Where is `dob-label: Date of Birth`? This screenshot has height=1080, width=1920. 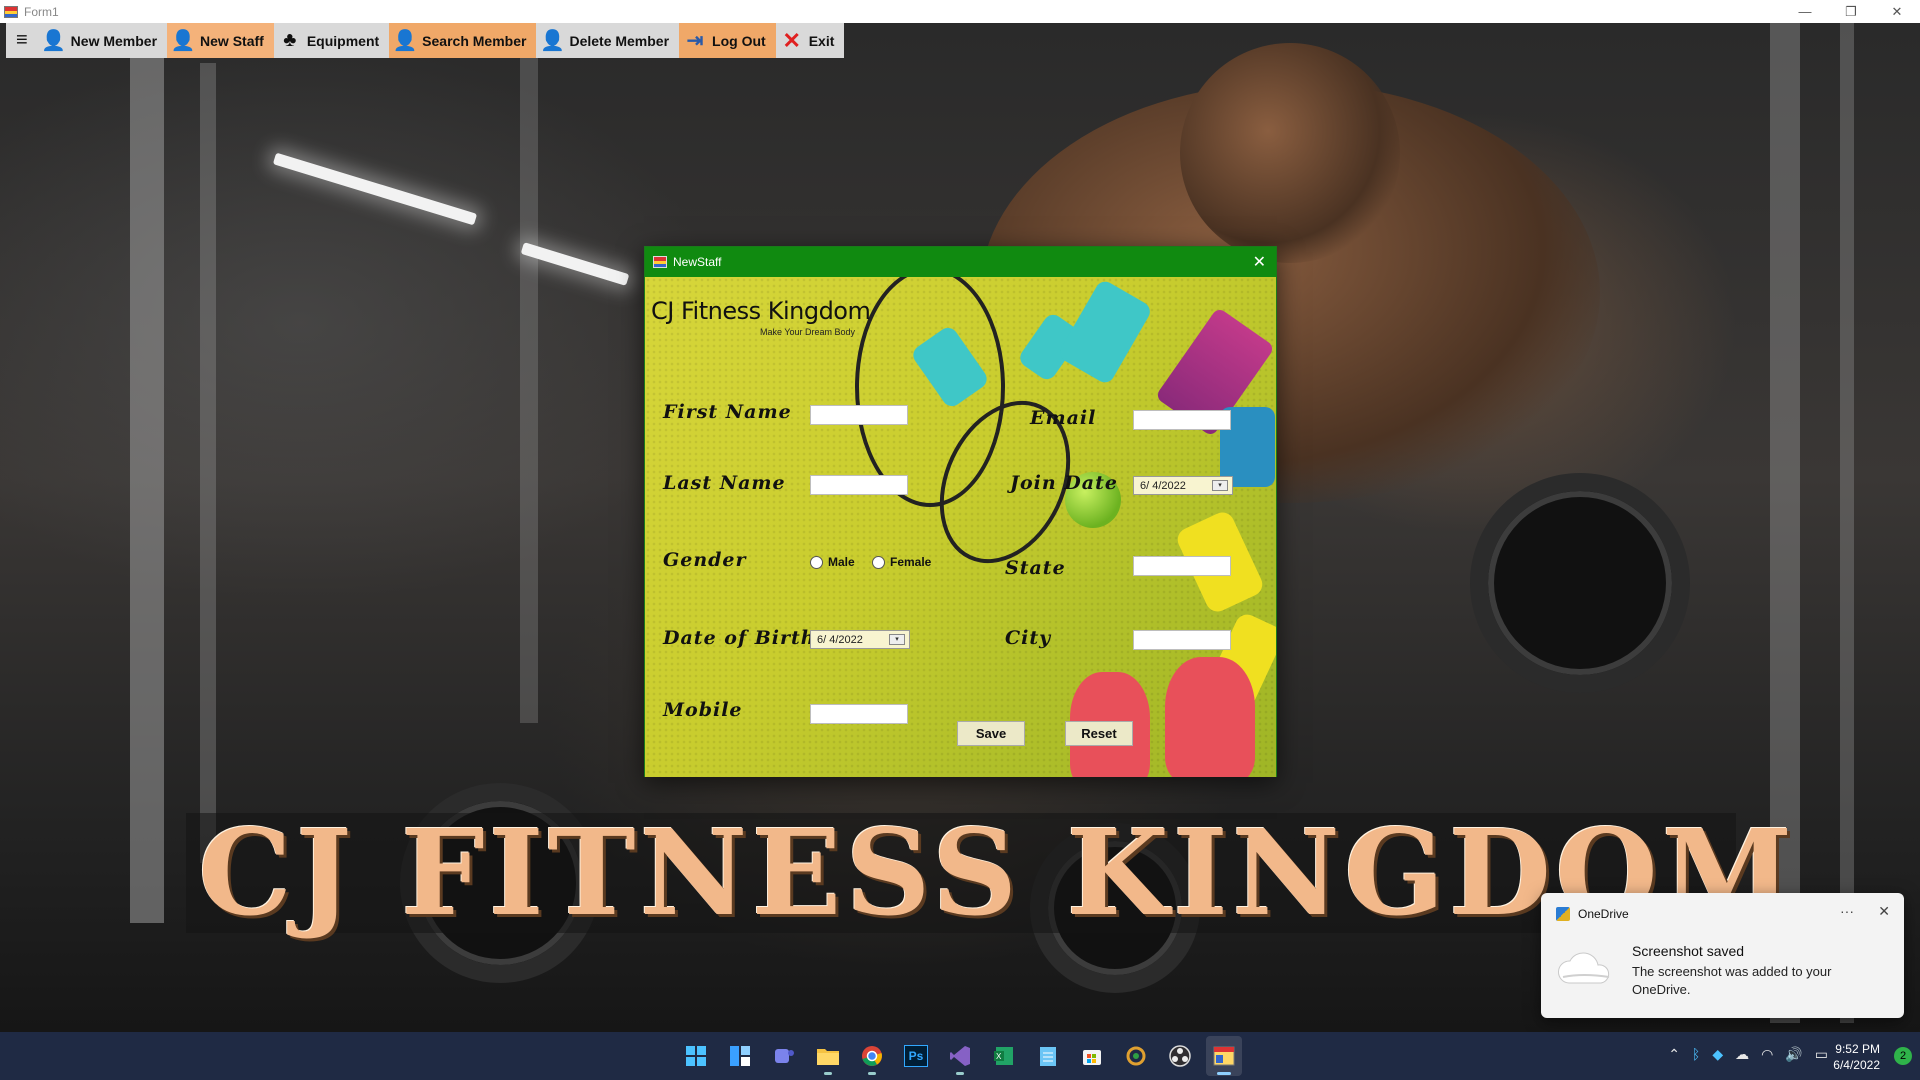 dob-label: Date of Birth is located at coordinates (739, 638).